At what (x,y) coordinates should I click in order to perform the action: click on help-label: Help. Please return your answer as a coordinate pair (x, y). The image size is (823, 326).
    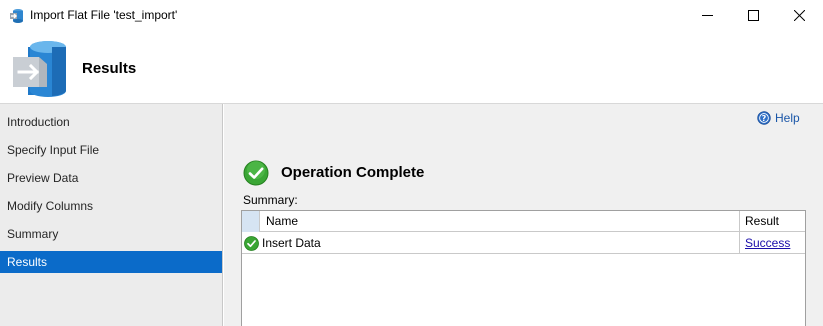
    Looking at the image, I should click on (787, 118).